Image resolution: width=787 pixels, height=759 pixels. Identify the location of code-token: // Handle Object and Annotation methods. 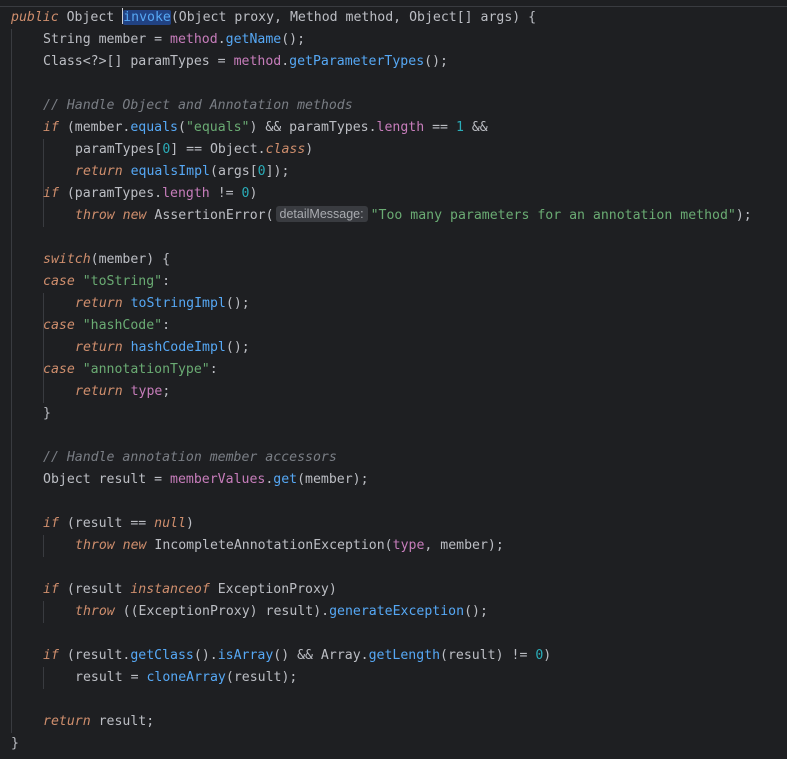
(198, 105).